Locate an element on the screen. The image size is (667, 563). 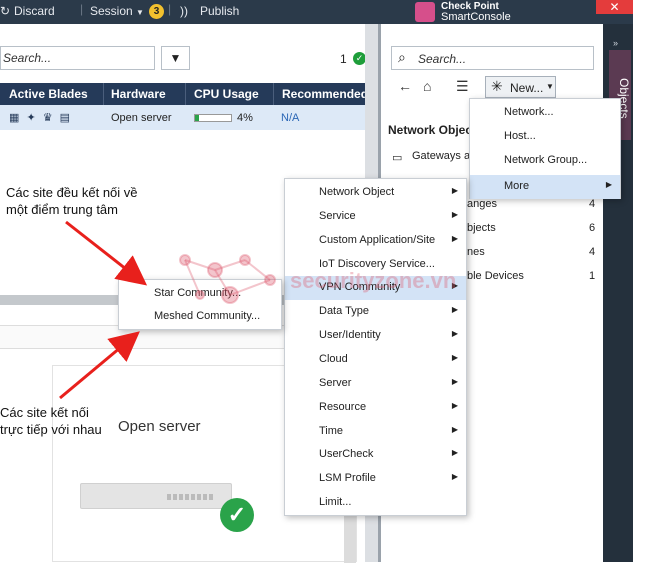
annotation-meshed-line1: Các site kết nối is located at coordinates (44, 412).